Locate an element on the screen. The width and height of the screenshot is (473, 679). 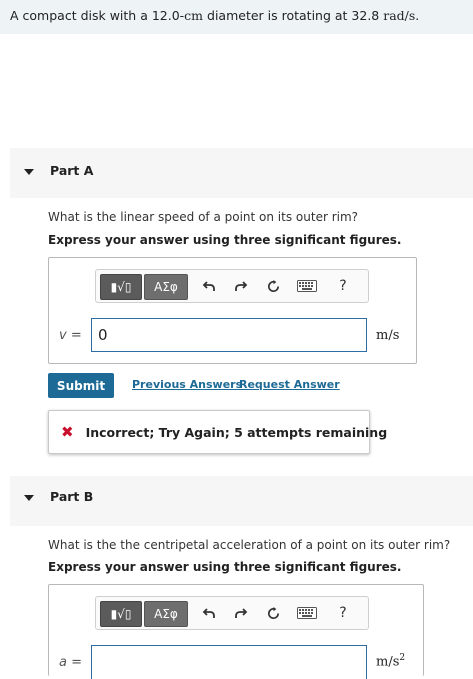
part-b-answer-box: ▮√▯ ΑΣφ ? a = m/s2 is located at coordinates (236, 631).